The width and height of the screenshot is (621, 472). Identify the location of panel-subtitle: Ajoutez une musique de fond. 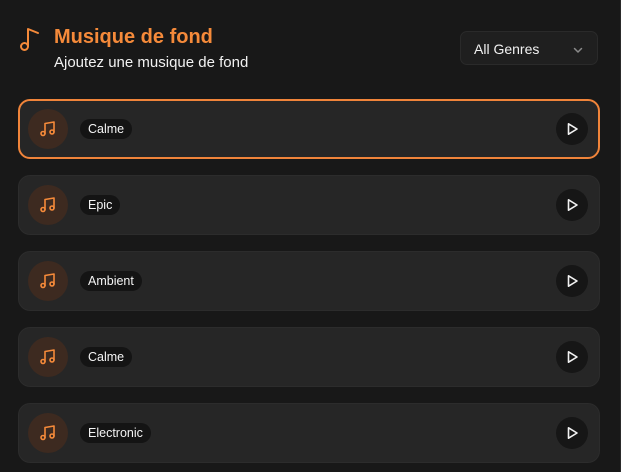
(151, 62).